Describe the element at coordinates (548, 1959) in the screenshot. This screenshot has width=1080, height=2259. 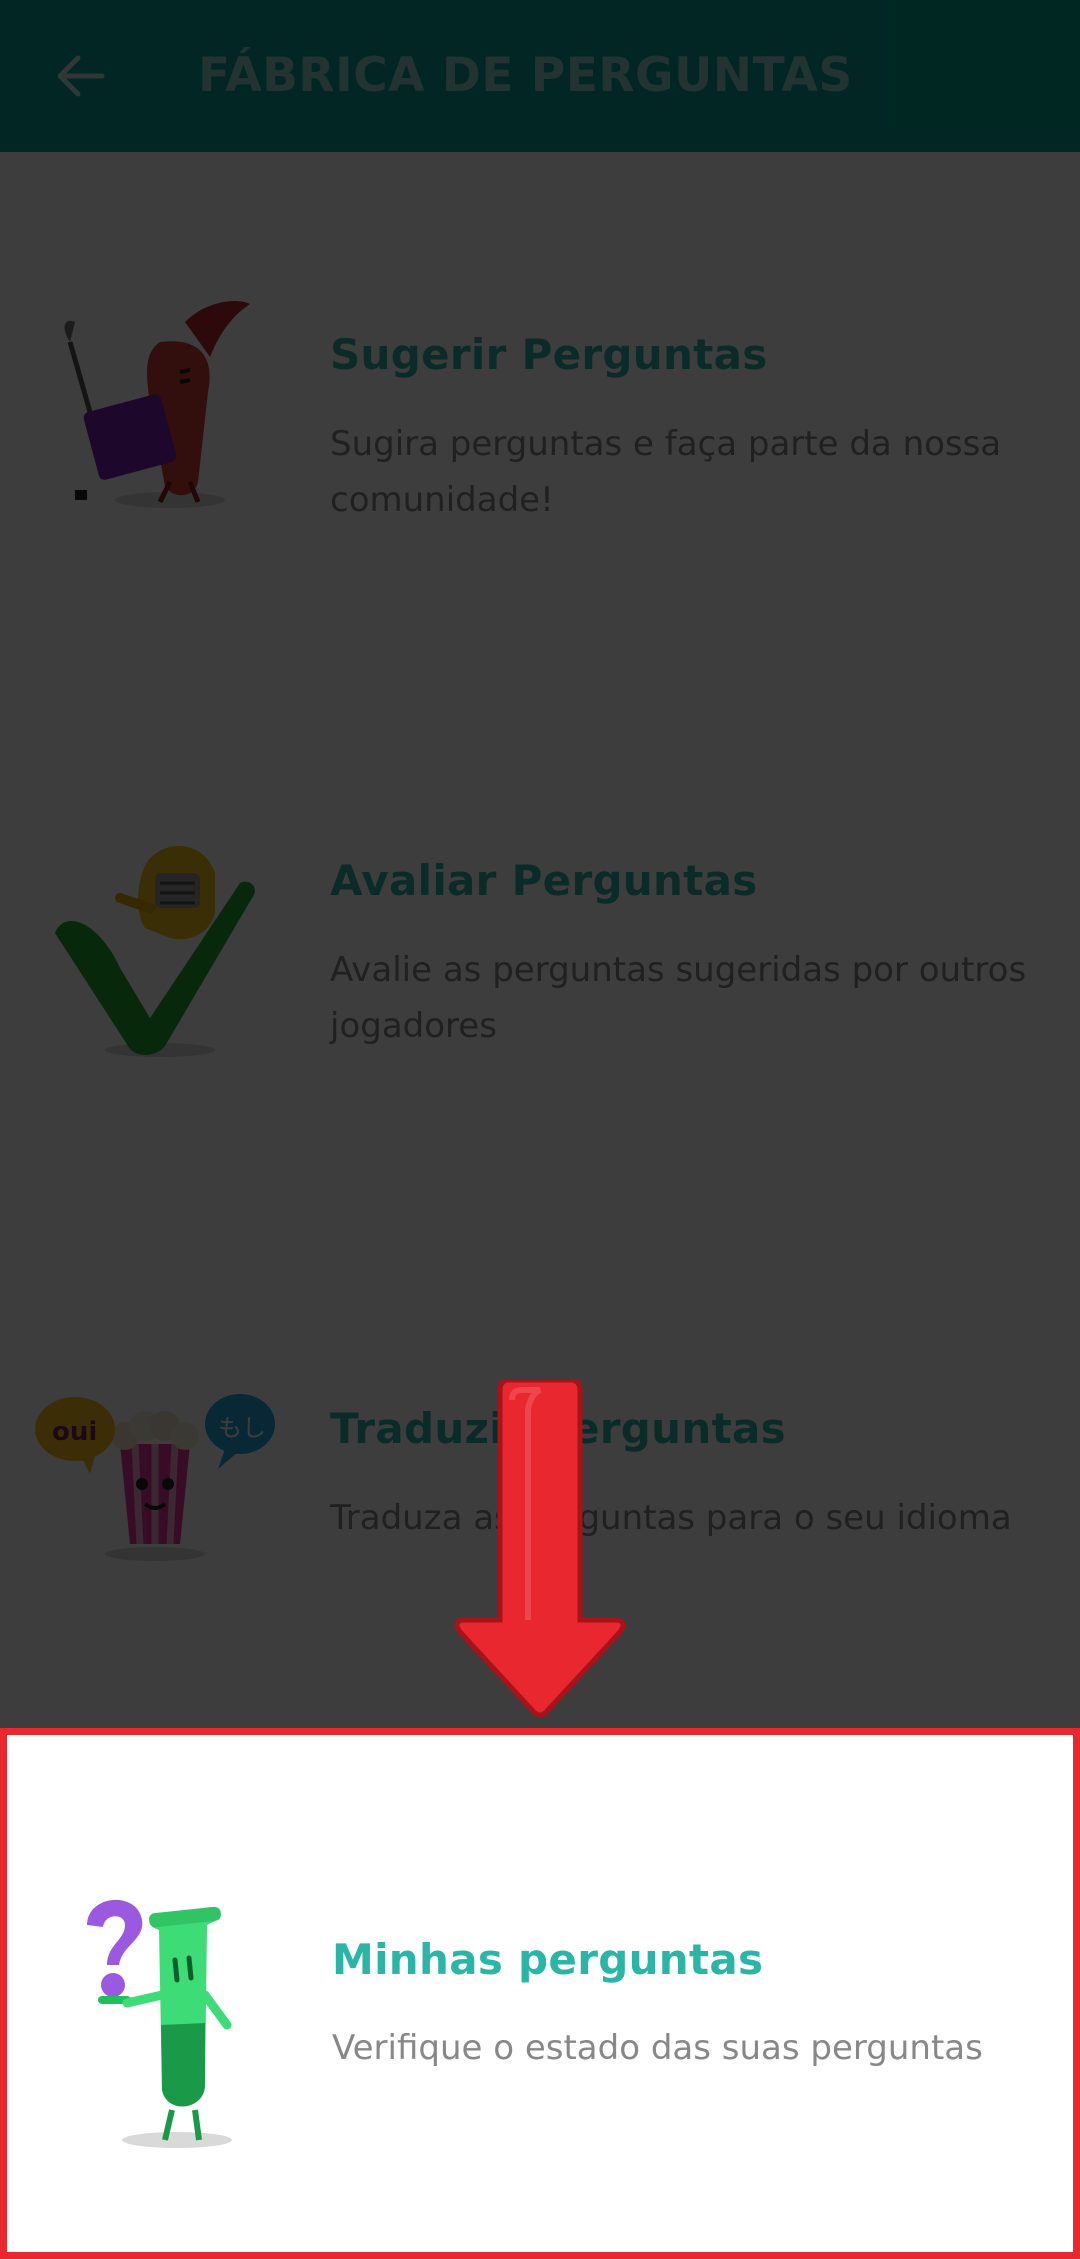
I see `menu-item-title: Minhas perguntas` at that location.